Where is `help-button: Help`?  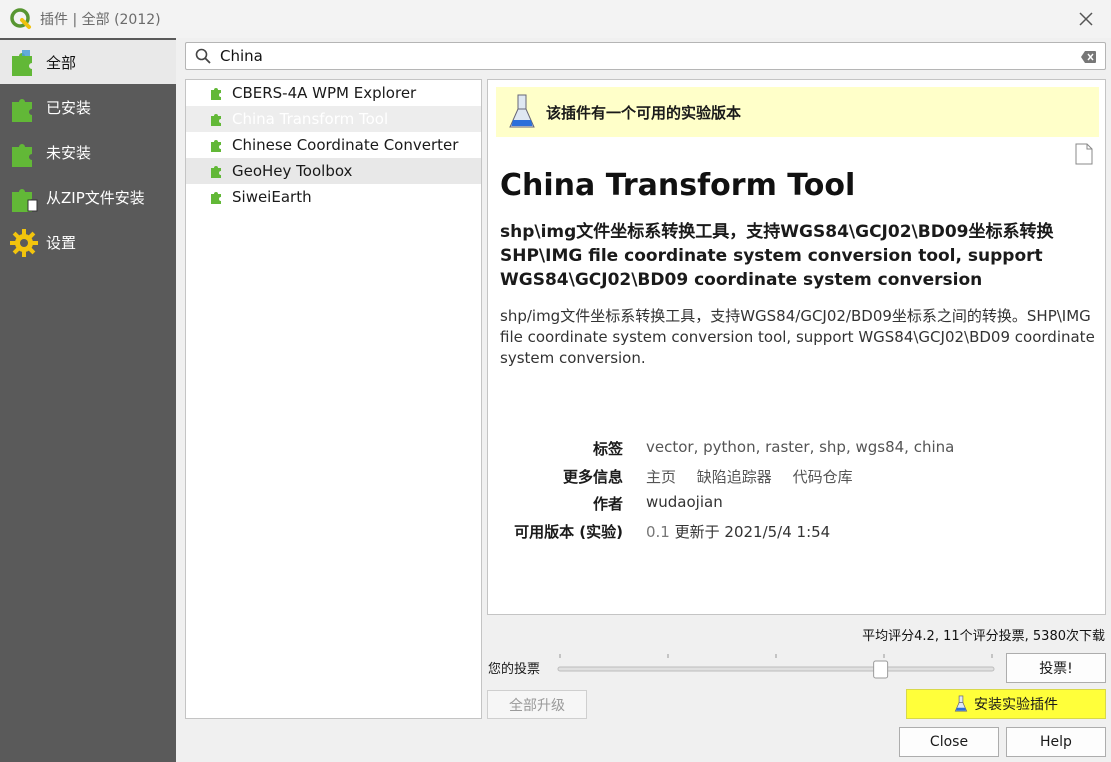 help-button: Help is located at coordinates (1056, 742).